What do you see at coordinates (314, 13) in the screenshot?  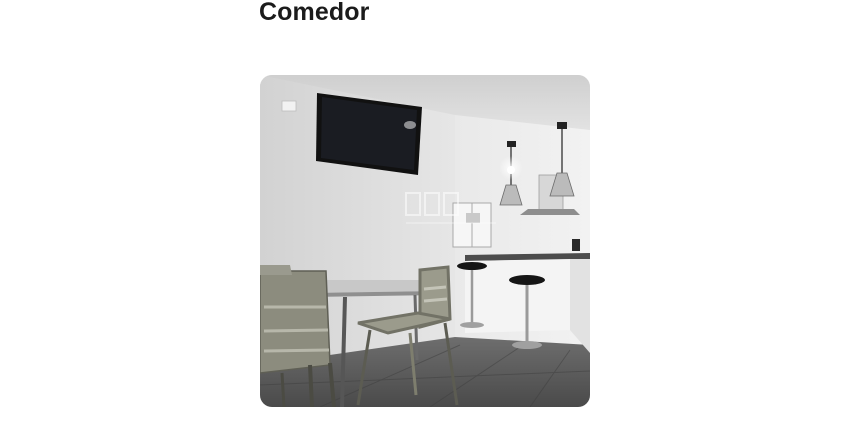 I see `section-title: Comedor` at bounding box center [314, 13].